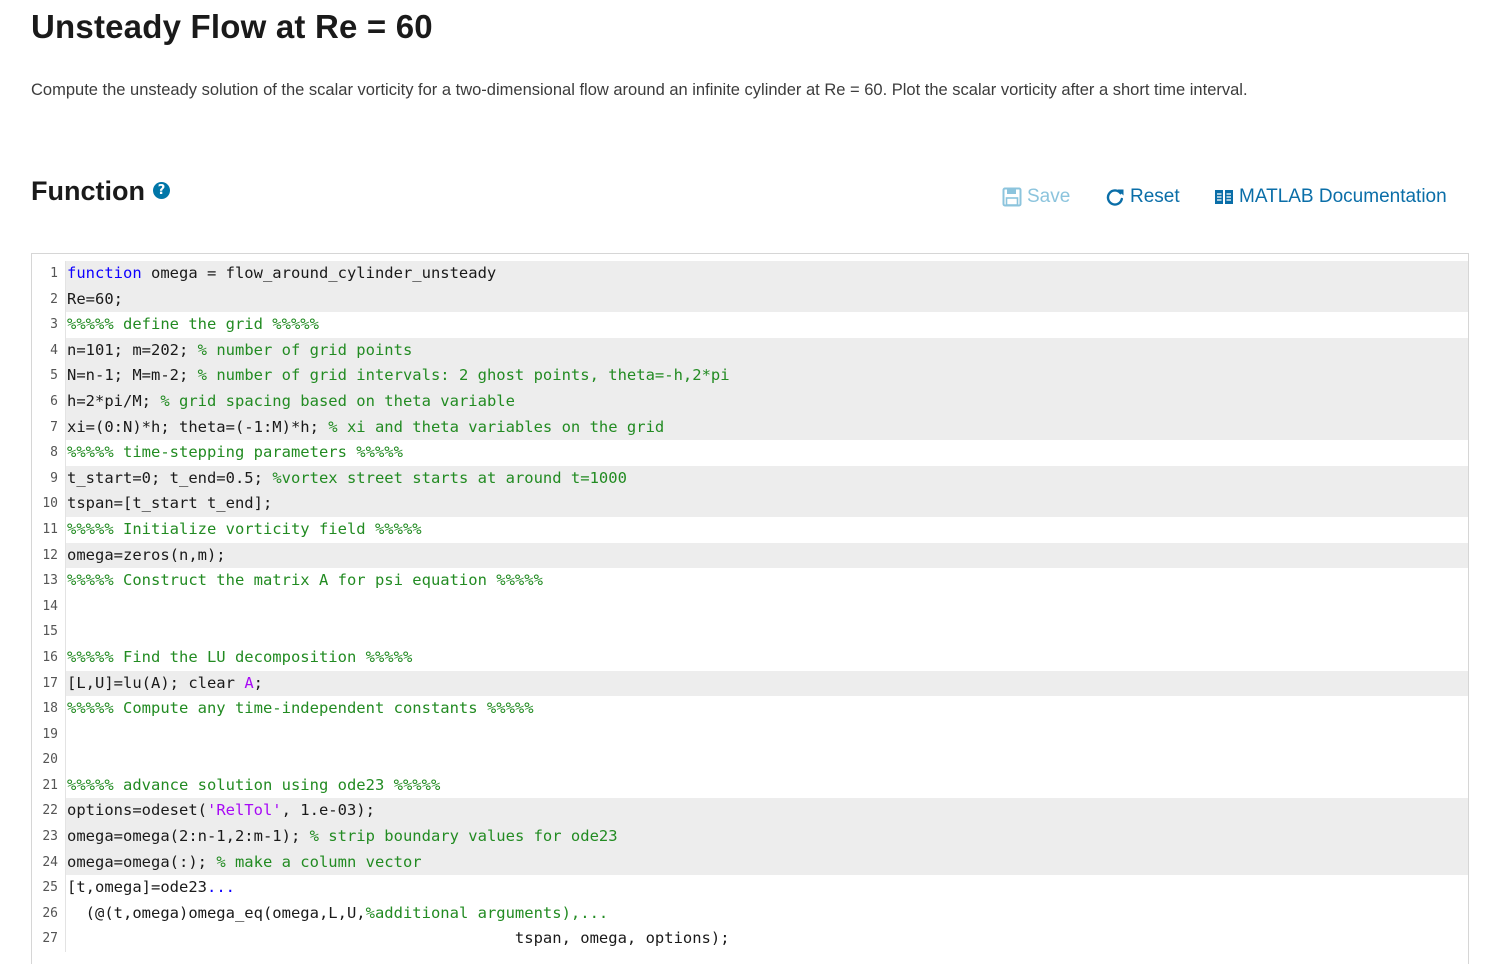 The width and height of the screenshot is (1502, 964). I want to click on code-line: 14, so click(750, 606).